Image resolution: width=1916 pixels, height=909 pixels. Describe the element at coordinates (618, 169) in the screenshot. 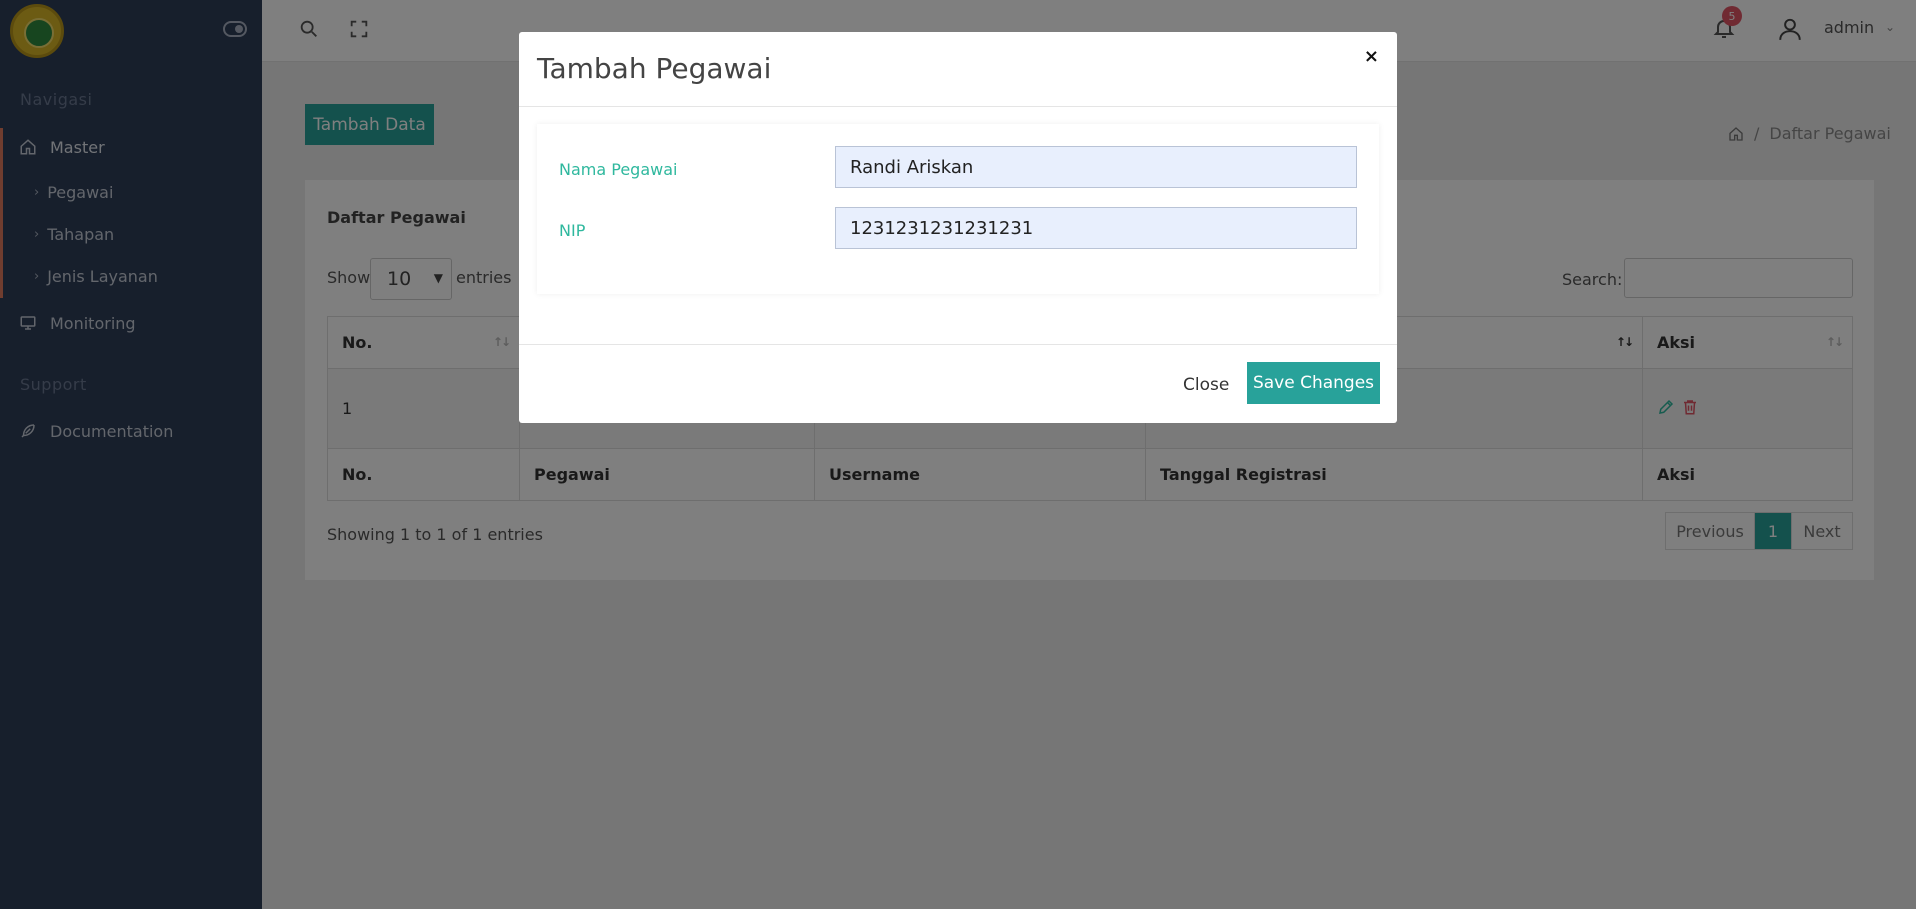

I see `nama-pegawai-label: Nama Pegawai` at that location.